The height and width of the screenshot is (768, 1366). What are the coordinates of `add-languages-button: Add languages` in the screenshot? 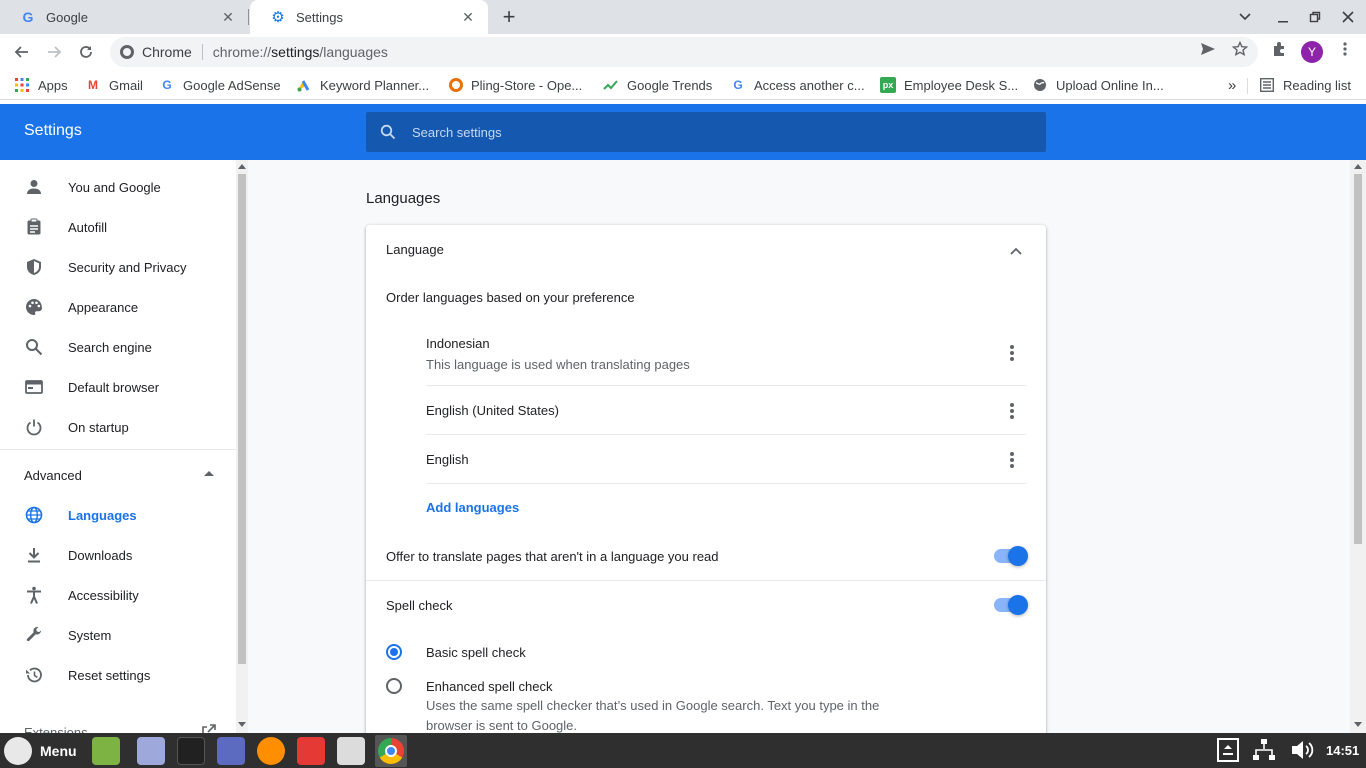 It's located at (472, 507).